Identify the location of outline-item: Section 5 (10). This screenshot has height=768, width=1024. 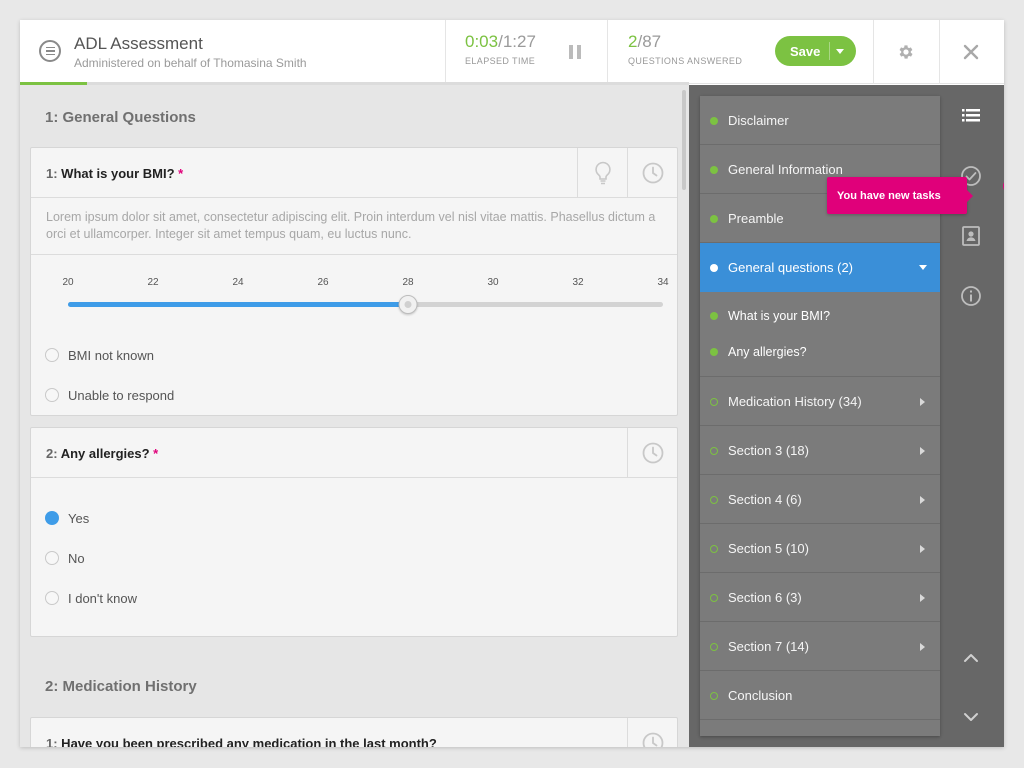
(820, 548).